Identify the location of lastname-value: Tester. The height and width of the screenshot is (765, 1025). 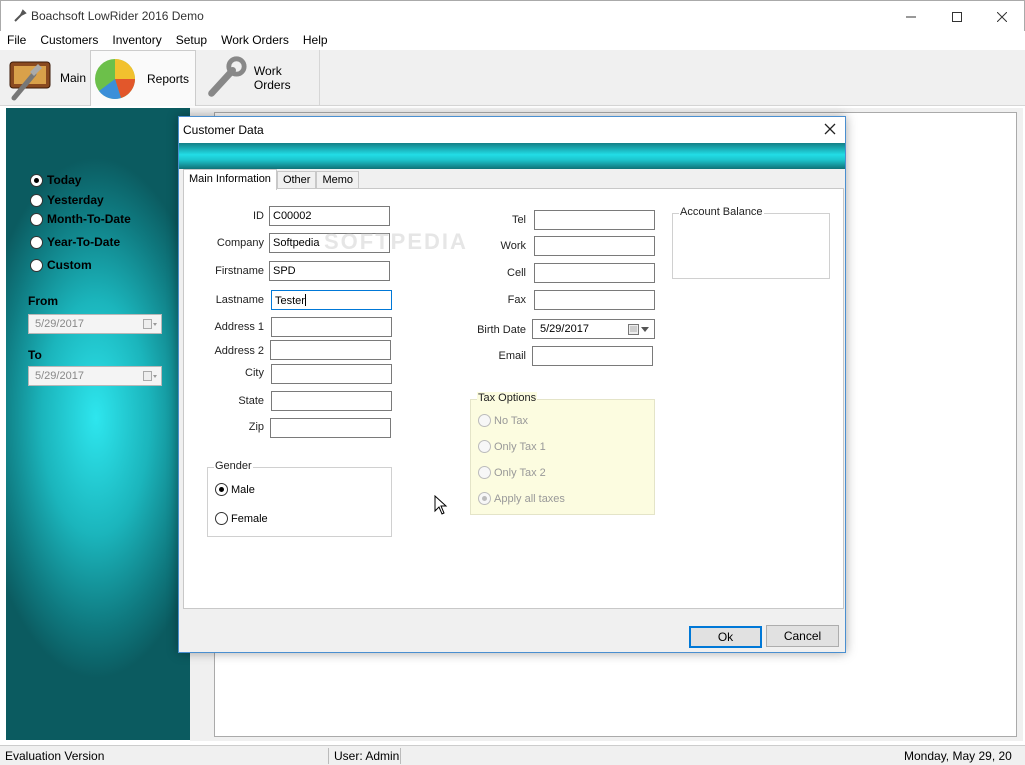
(290, 301).